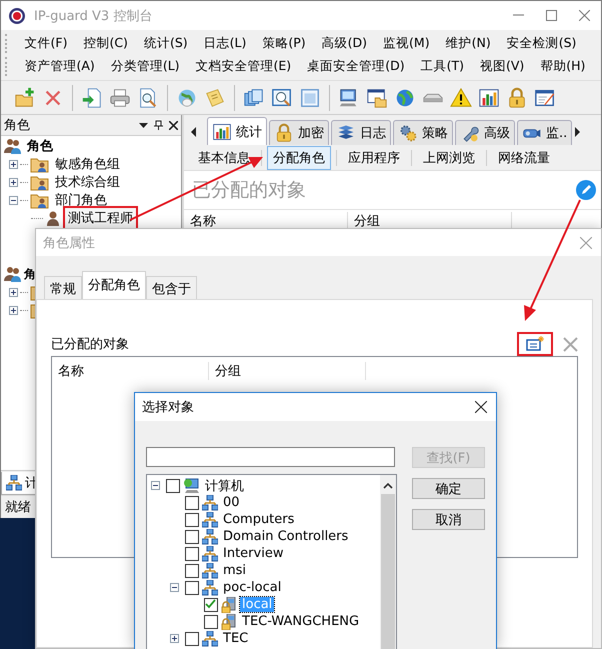  What do you see at coordinates (231, 502) in the screenshot?
I see `tree-item: 00` at bounding box center [231, 502].